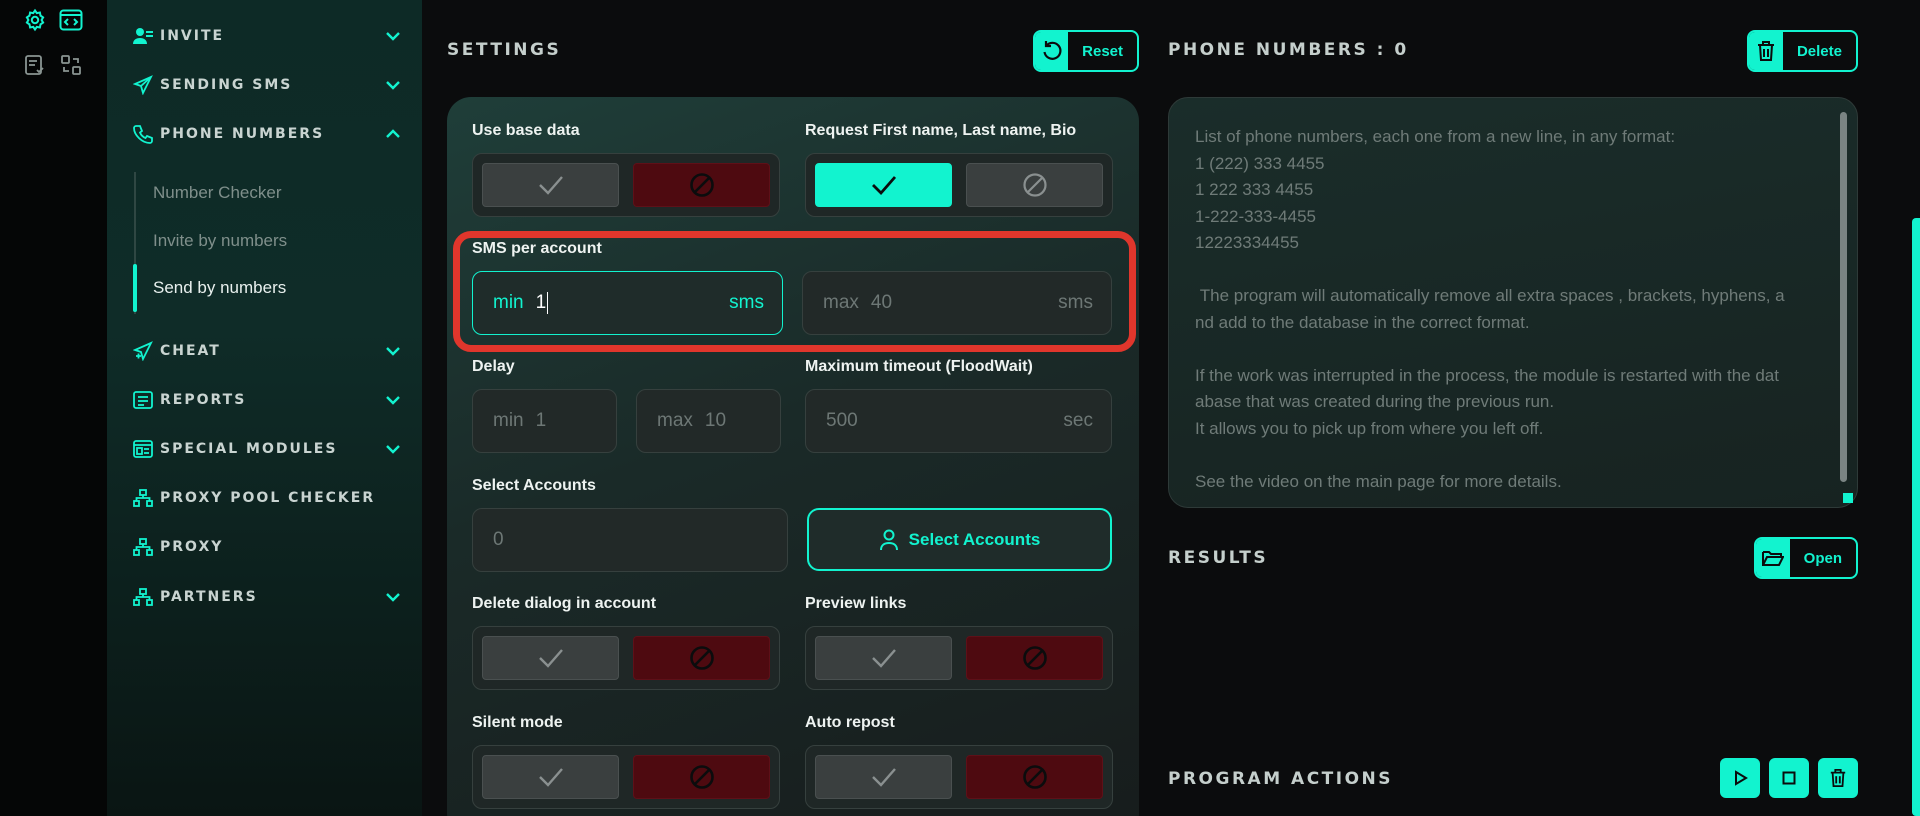 The height and width of the screenshot is (816, 1920). I want to click on open-button: Open, so click(1806, 558).